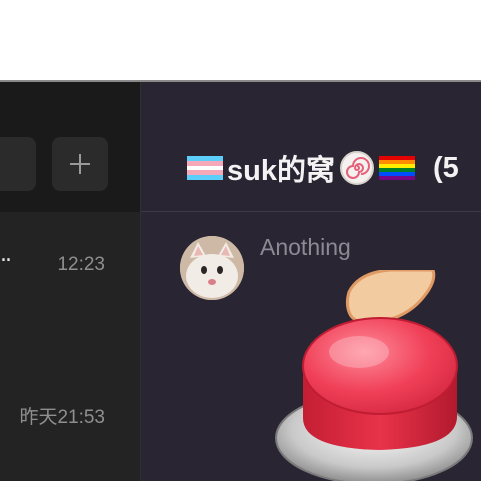 Image resolution: width=481 pixels, height=485 pixels. I want to click on transgender-flag-emoji, so click(205, 168).